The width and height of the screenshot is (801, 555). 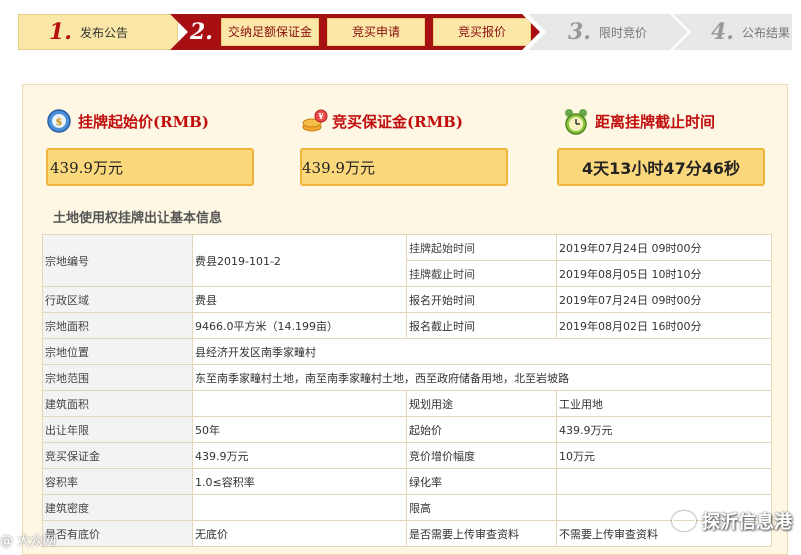 I want to click on cell-value: 费县2019-101-2, so click(x=299, y=260).